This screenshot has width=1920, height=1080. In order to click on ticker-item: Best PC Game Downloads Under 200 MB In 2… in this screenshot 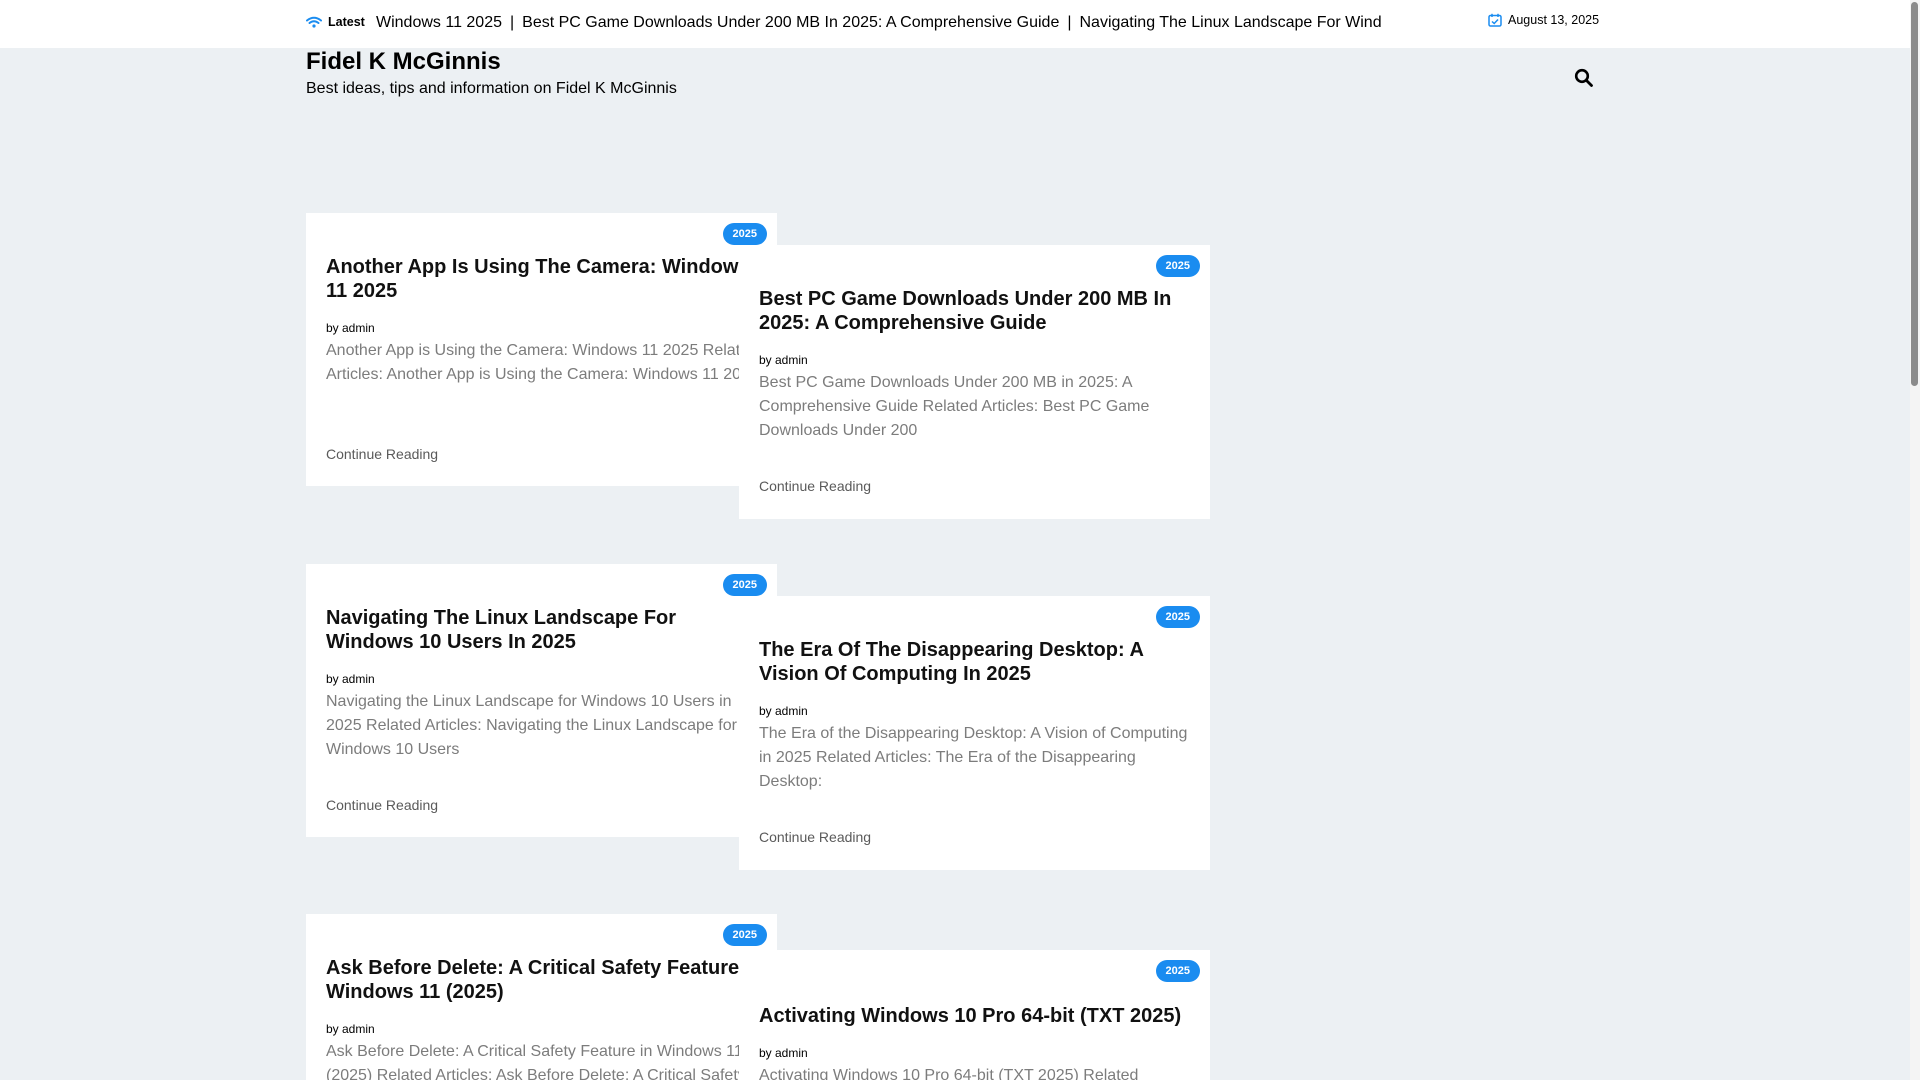, I will do `click(790, 22)`.